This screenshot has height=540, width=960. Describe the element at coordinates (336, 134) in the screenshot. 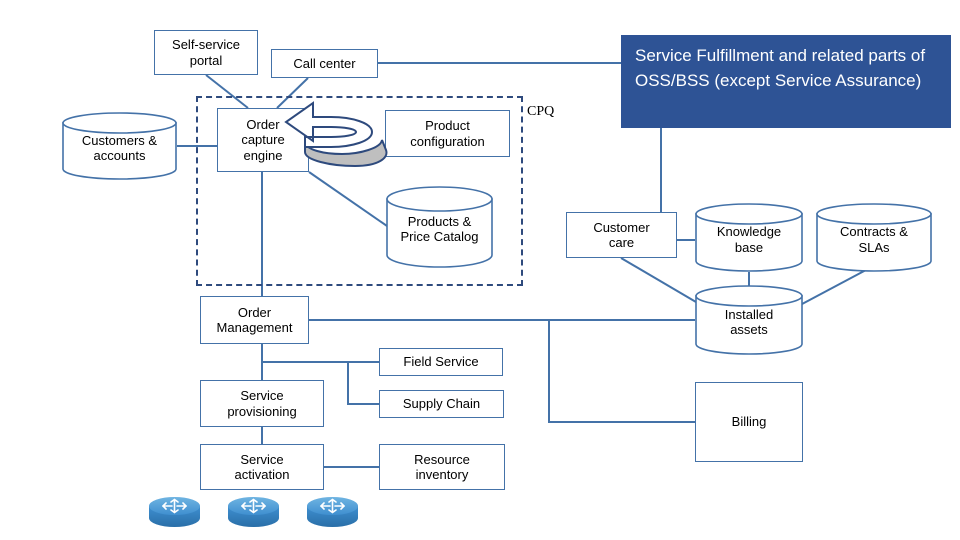

I see `circular-arrow-icon` at that location.